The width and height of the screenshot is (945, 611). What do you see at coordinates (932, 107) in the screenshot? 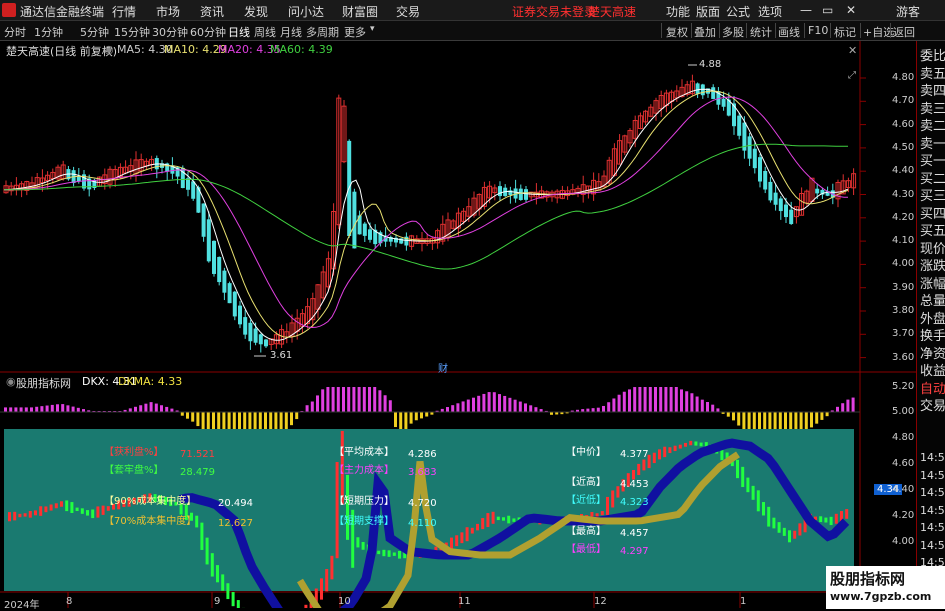
I see `sidebar-item: 卖三` at bounding box center [932, 107].